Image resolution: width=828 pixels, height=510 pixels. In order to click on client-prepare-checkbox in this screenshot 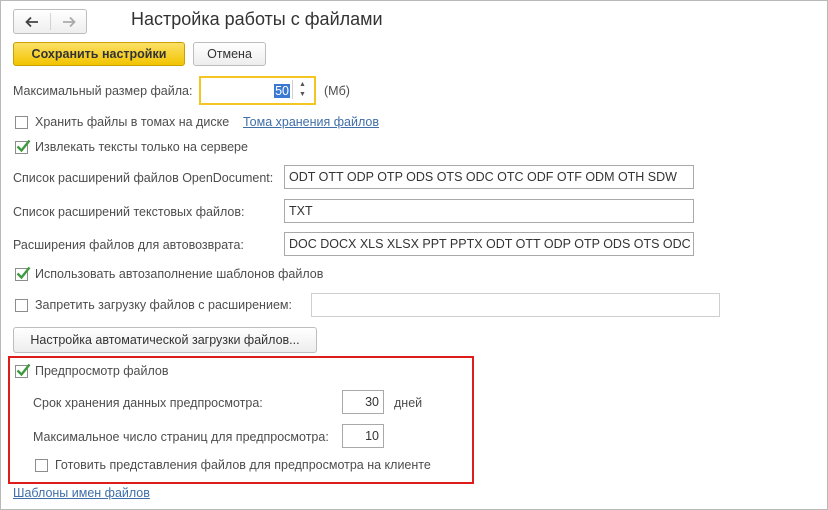, I will do `click(41, 465)`.